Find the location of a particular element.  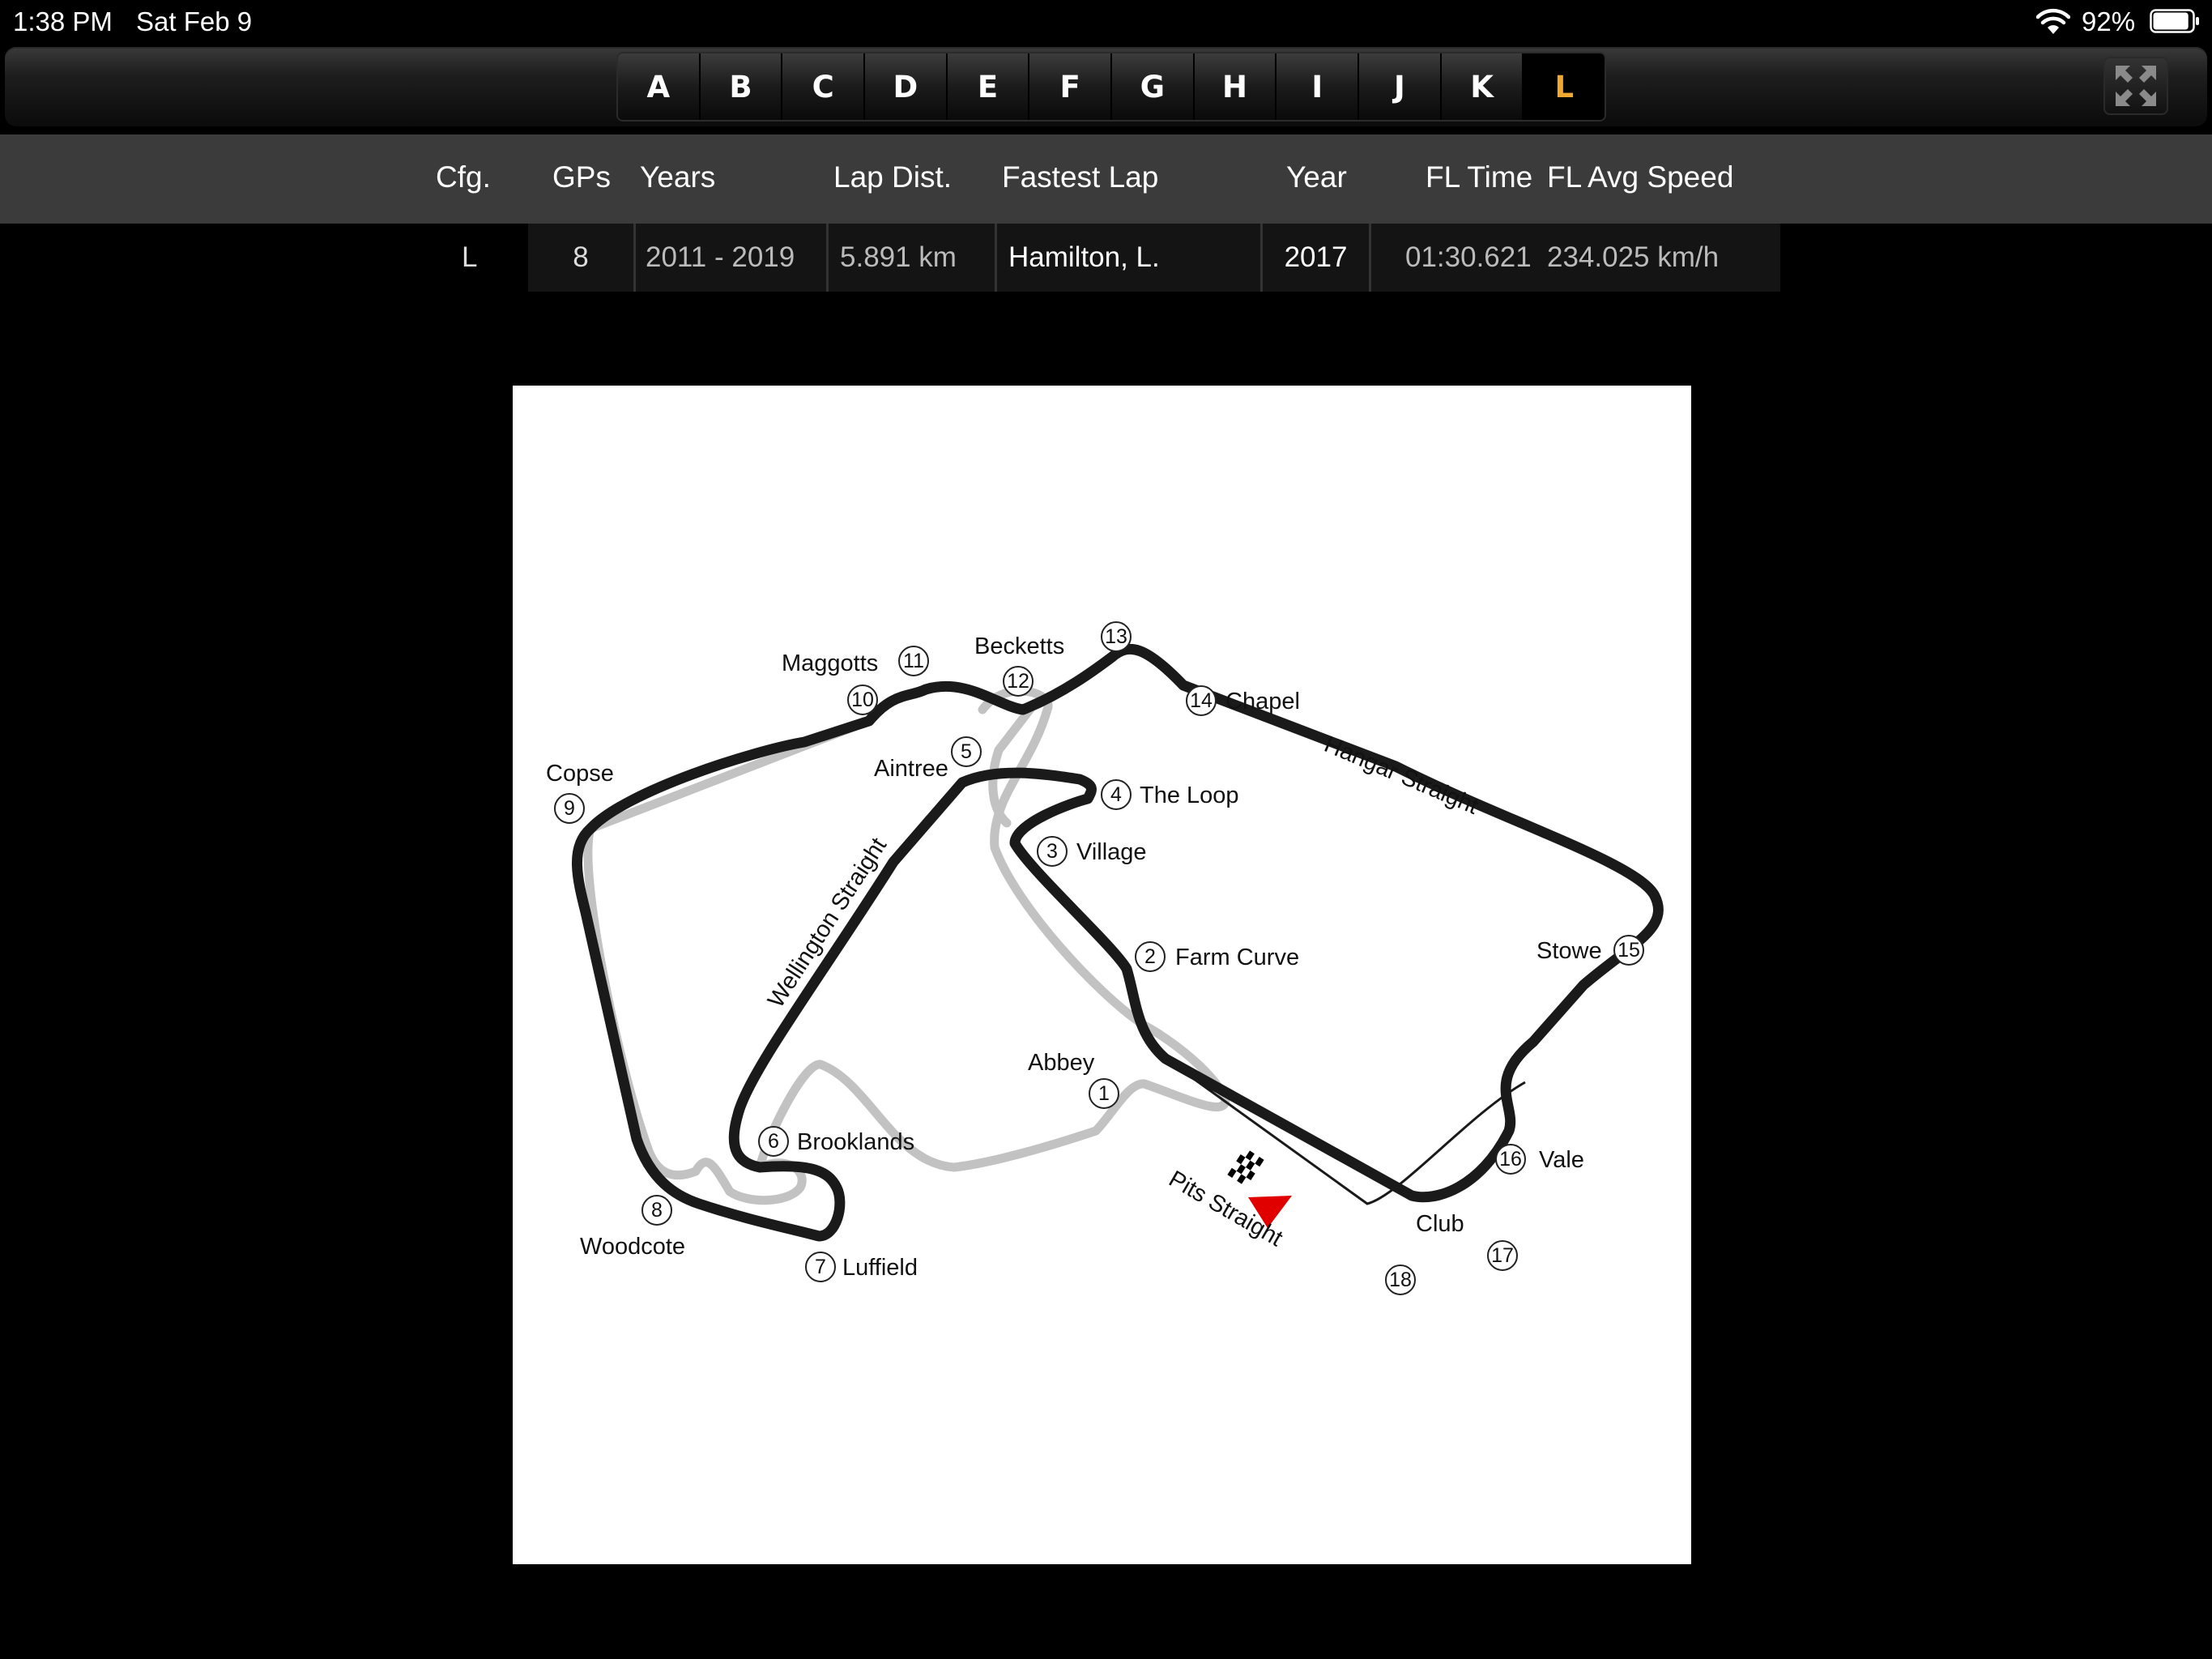

letter-button-f: F is located at coordinates (1071, 86).